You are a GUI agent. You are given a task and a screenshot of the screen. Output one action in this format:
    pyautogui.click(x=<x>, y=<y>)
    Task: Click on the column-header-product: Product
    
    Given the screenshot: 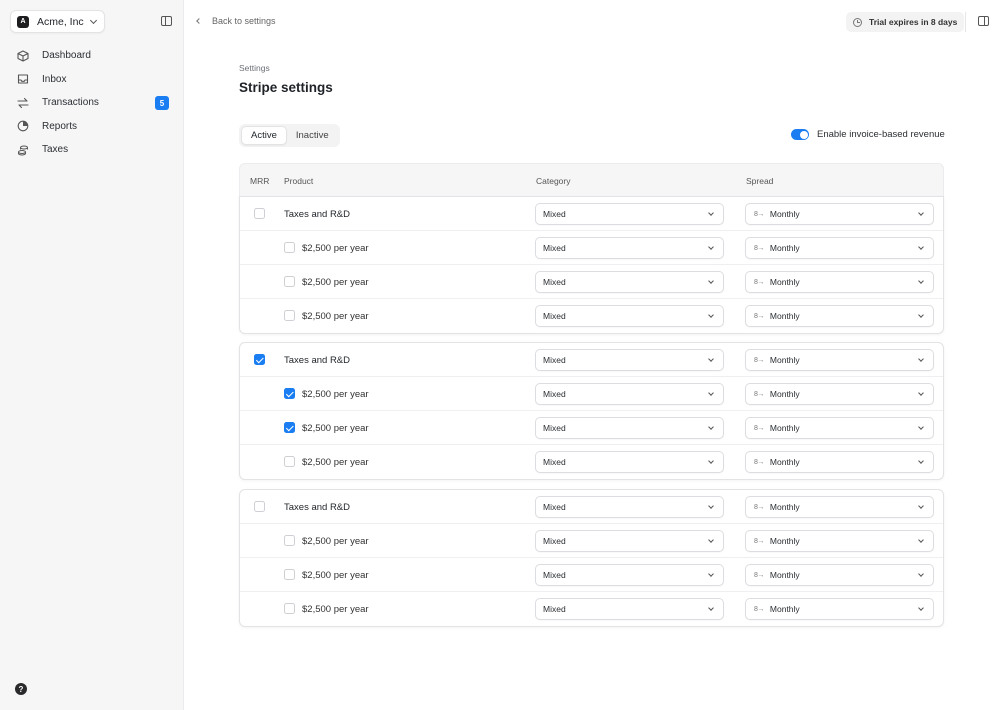 What is the action you would take?
    pyautogui.click(x=299, y=181)
    